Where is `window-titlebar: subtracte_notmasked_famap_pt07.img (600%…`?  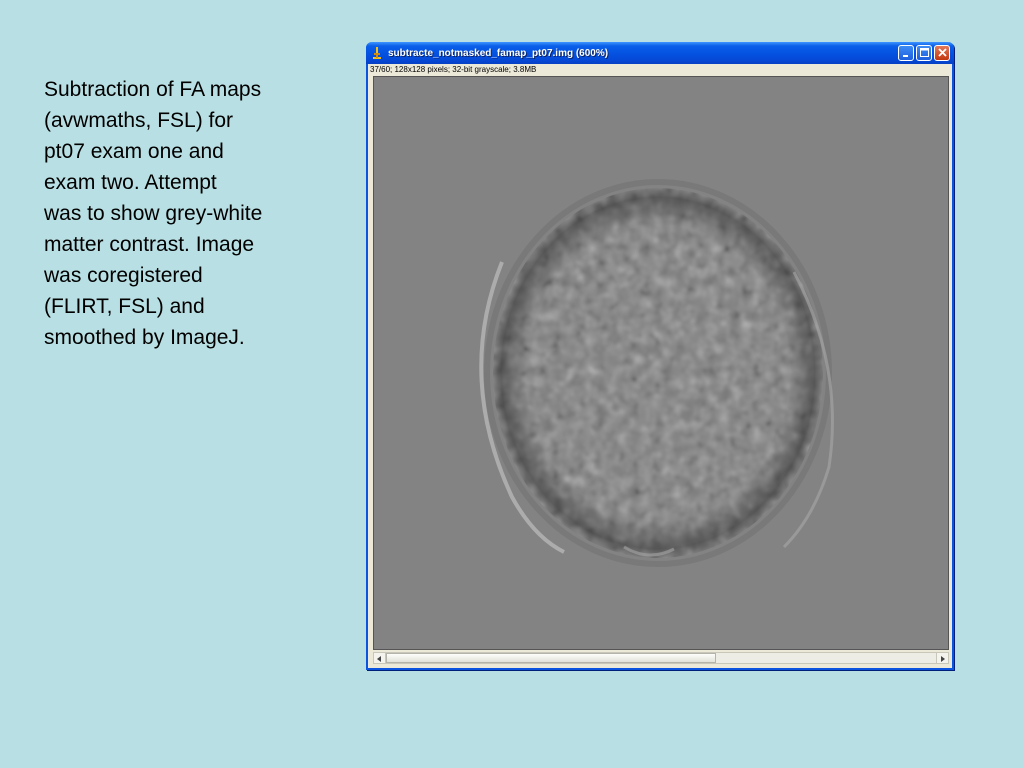 window-titlebar: subtracte_notmasked_famap_pt07.img (600%… is located at coordinates (660, 53).